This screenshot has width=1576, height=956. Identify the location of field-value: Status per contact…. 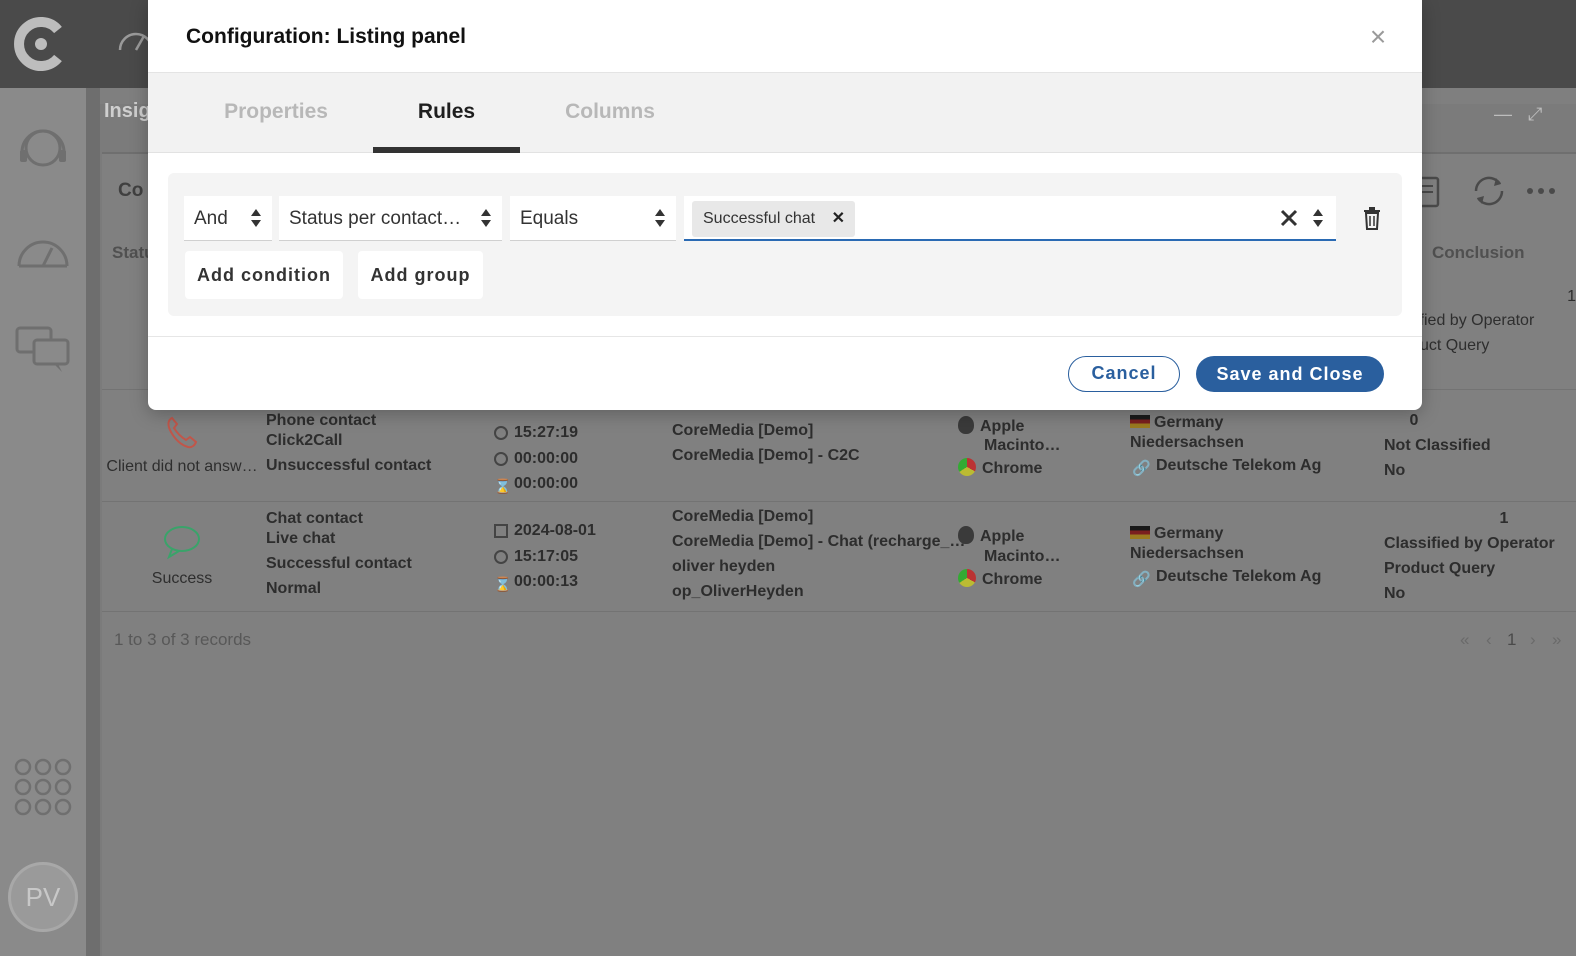
(375, 218).